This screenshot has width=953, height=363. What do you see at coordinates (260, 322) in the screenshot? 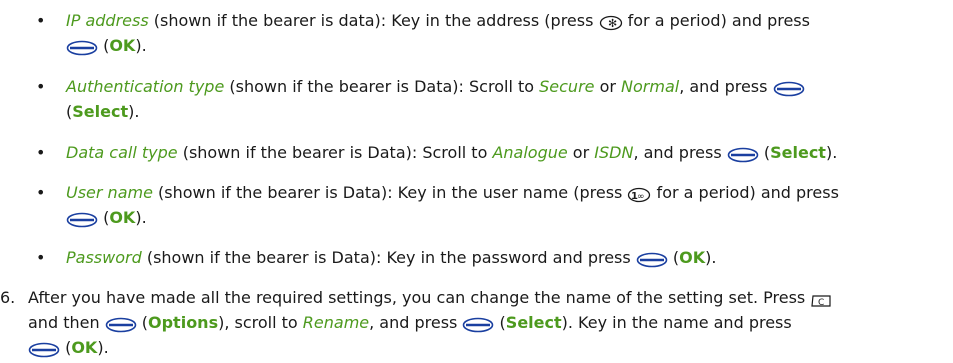
I see `description-text: ), scroll to` at bounding box center [260, 322].